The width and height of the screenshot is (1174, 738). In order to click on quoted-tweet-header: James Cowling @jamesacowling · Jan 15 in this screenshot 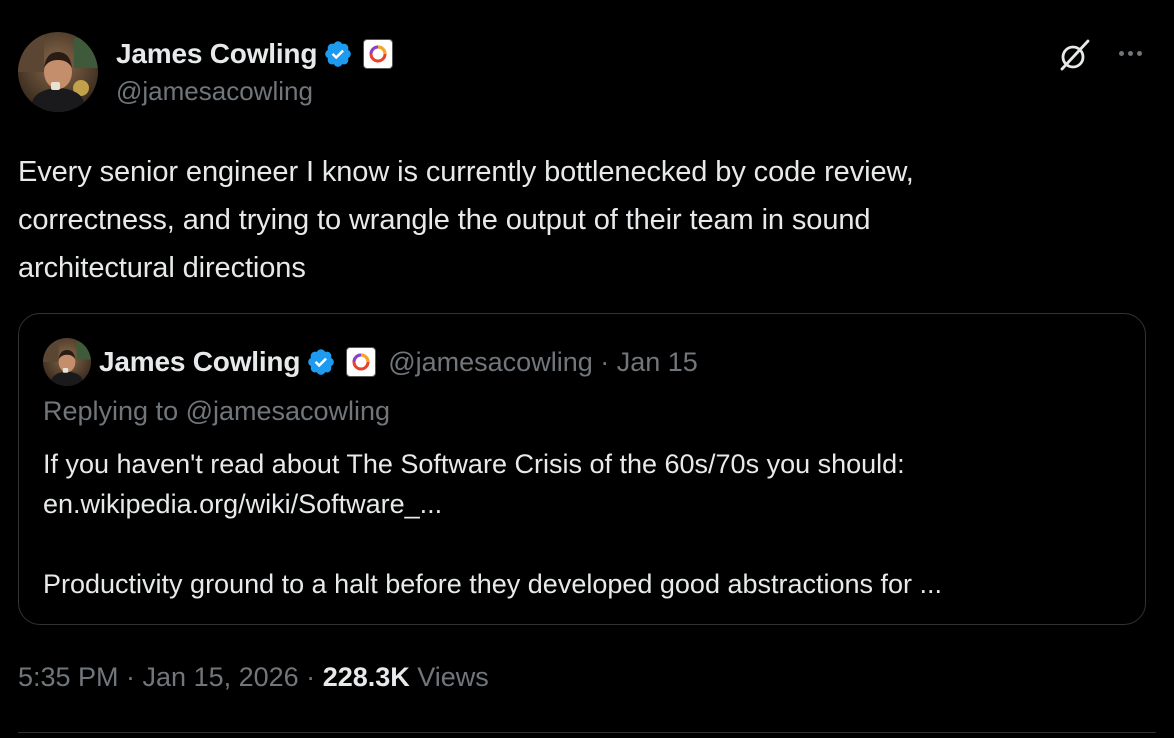, I will do `click(370, 362)`.